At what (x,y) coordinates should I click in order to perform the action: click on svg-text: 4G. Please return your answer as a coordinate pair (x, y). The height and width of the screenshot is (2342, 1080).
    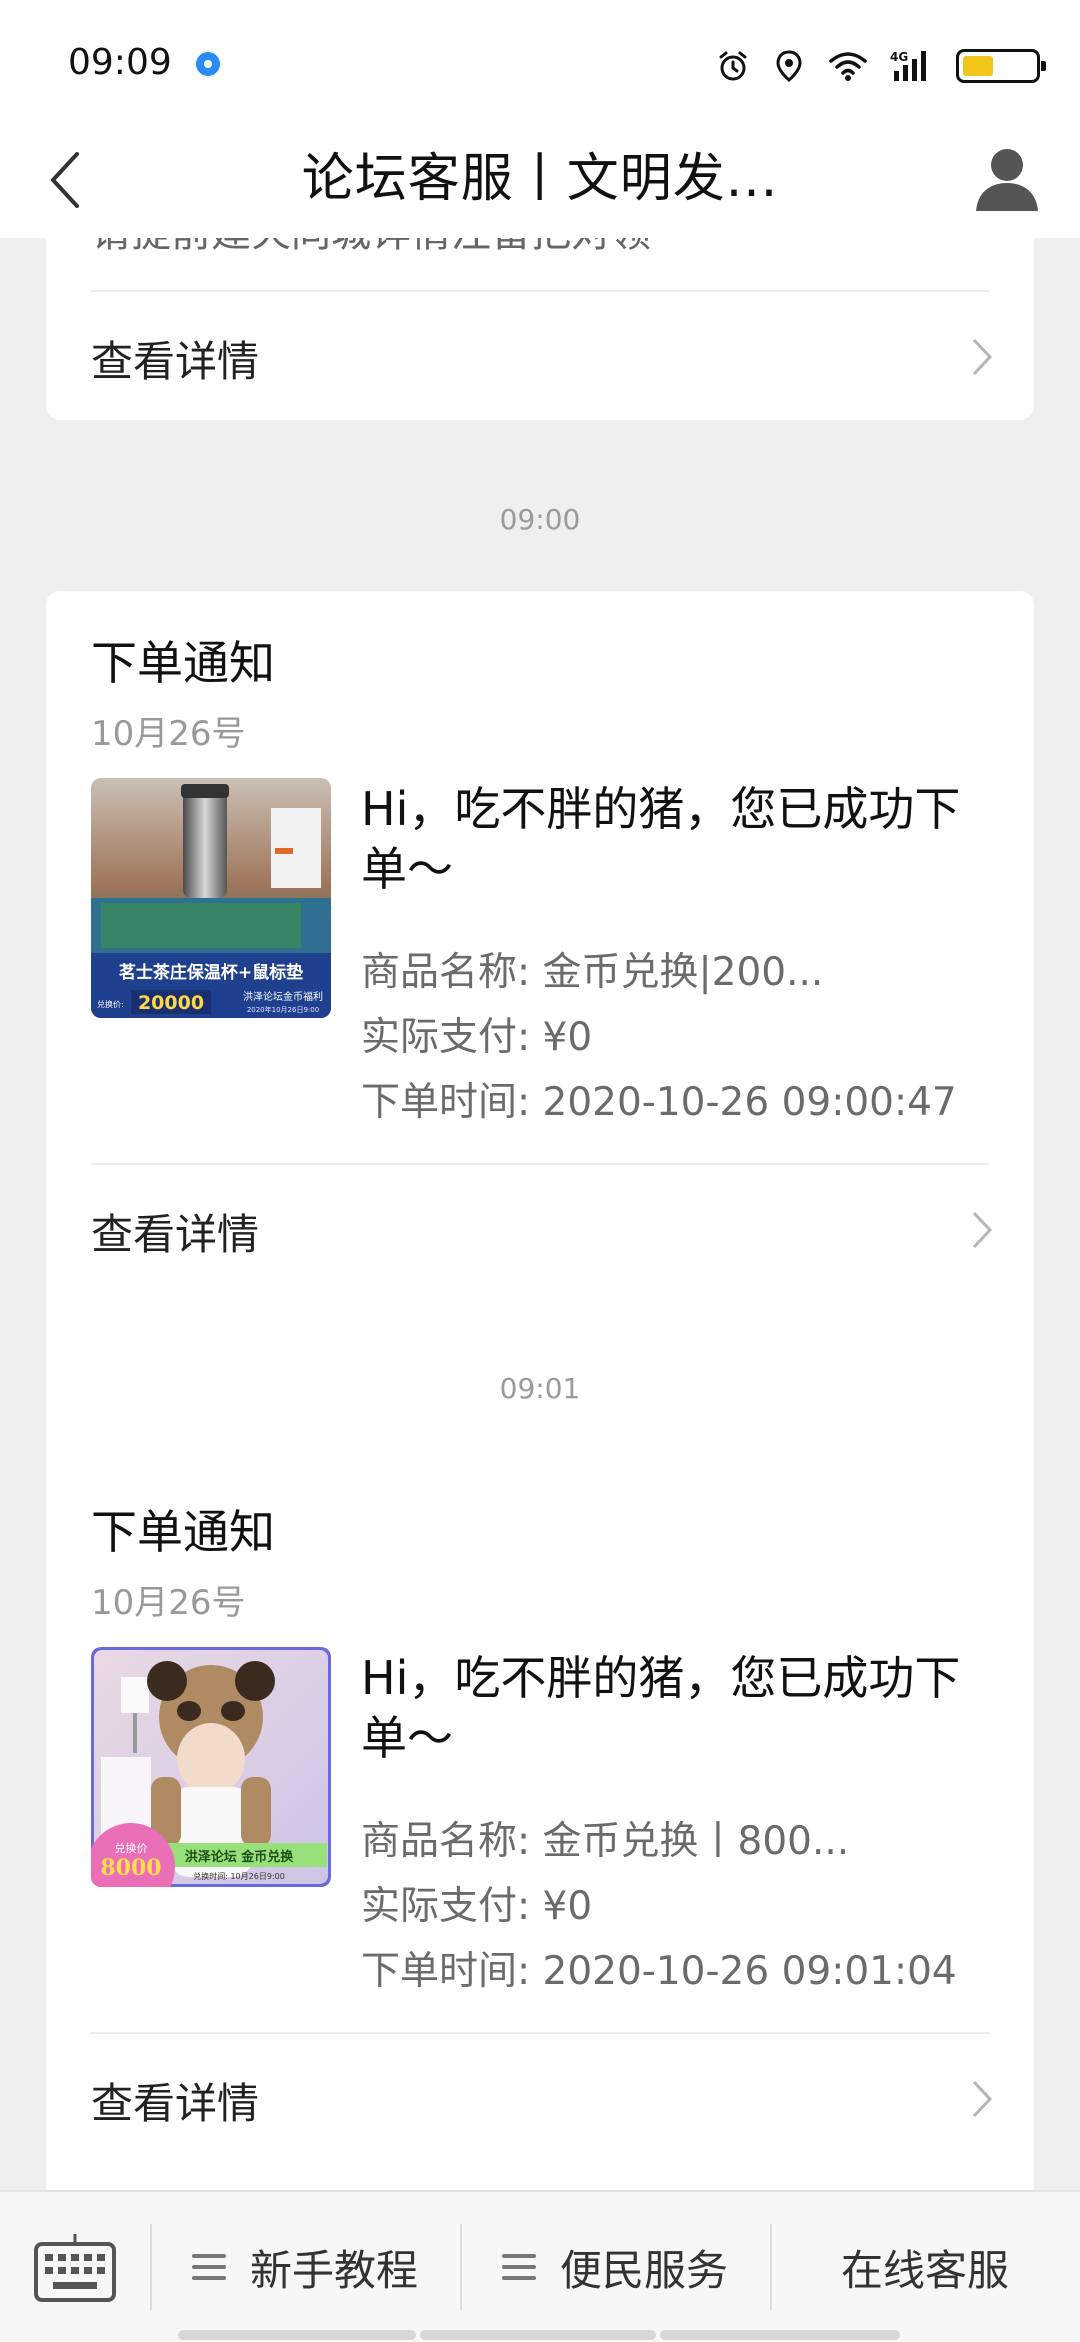
    Looking at the image, I should click on (899, 57).